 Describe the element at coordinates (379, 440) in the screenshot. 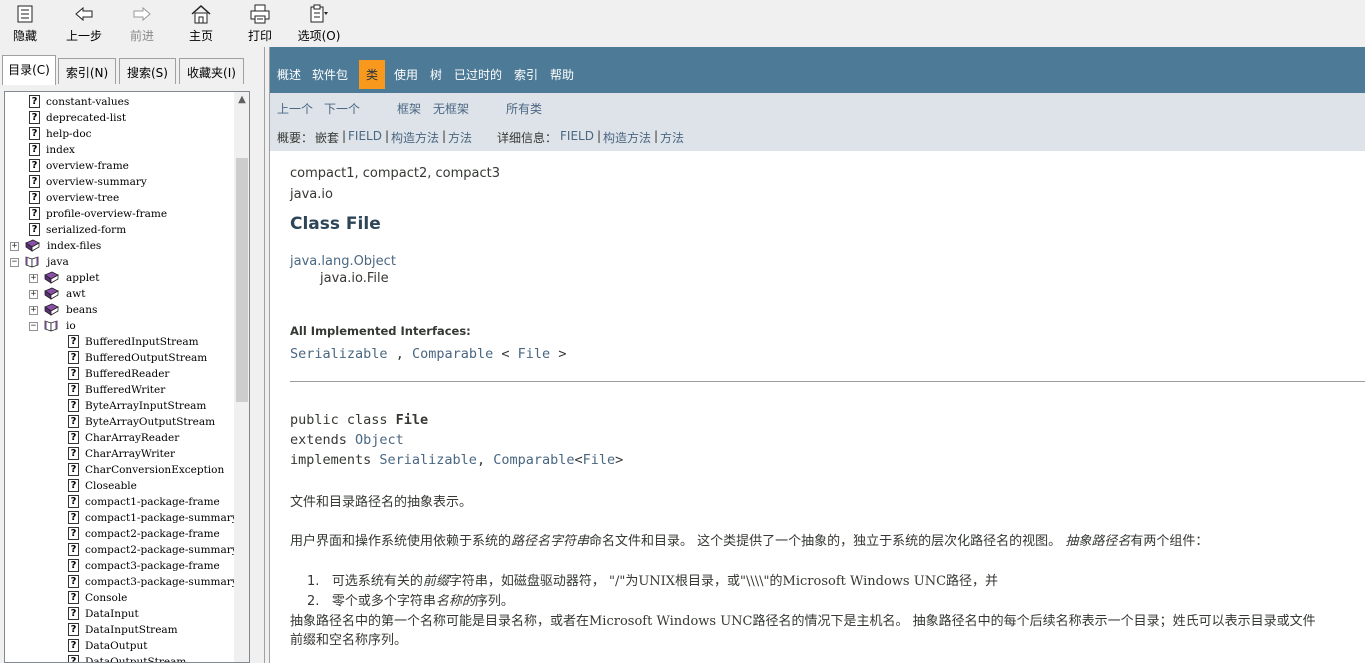

I see `object-link: Object` at that location.